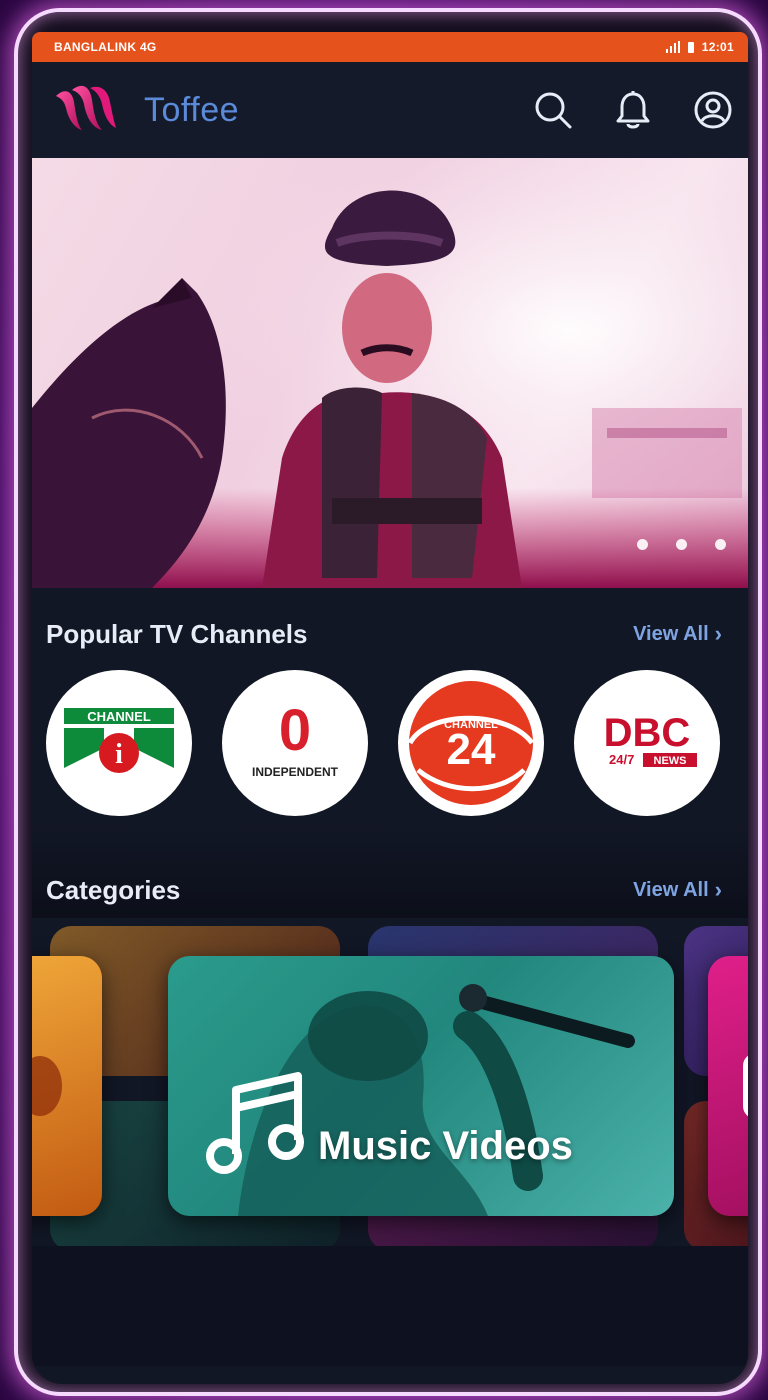 The image size is (768, 1400). I want to click on independent-logo: 0 INDEPENDENT, so click(295, 738).